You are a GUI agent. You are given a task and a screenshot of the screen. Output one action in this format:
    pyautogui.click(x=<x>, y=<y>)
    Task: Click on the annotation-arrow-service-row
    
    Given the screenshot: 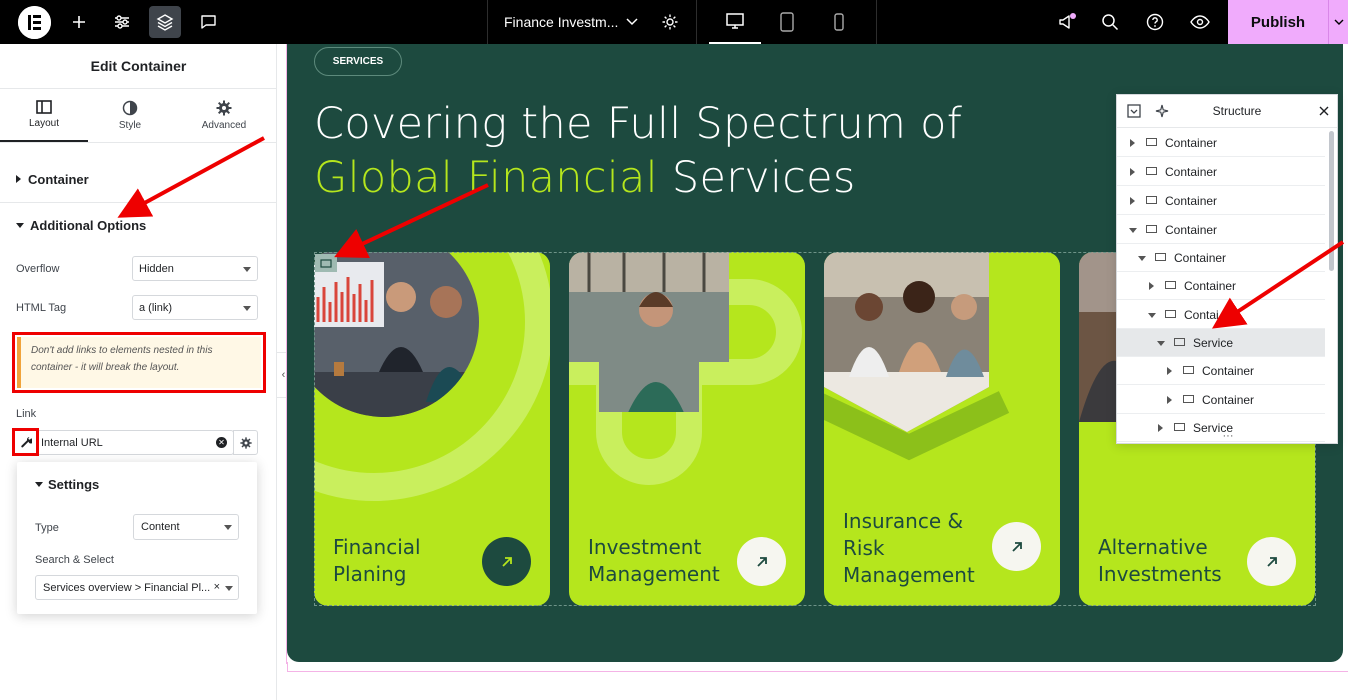 What is the action you would take?
    pyautogui.click(x=1278, y=284)
    